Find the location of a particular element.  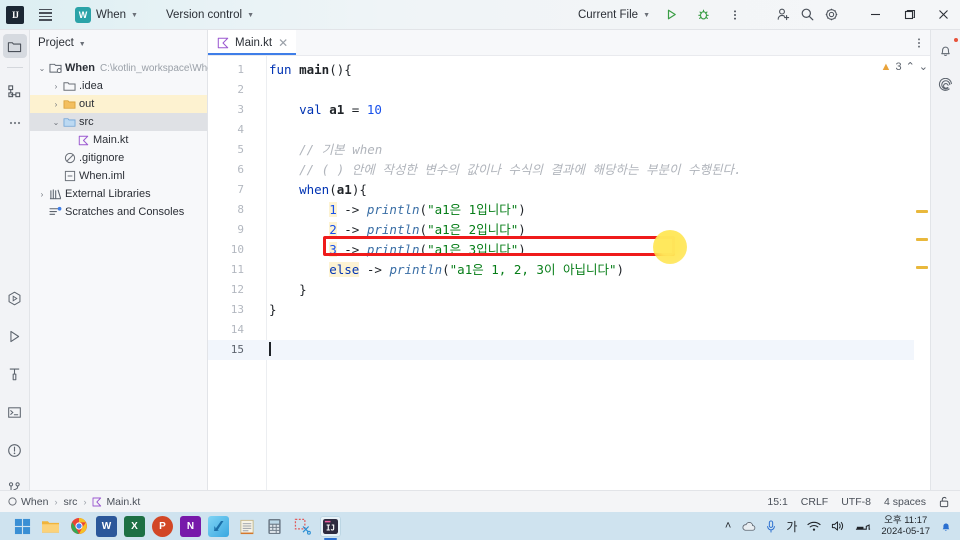

tree-node-scratches-and-consoles: Scratches and Consoles is located at coordinates (118, 212).